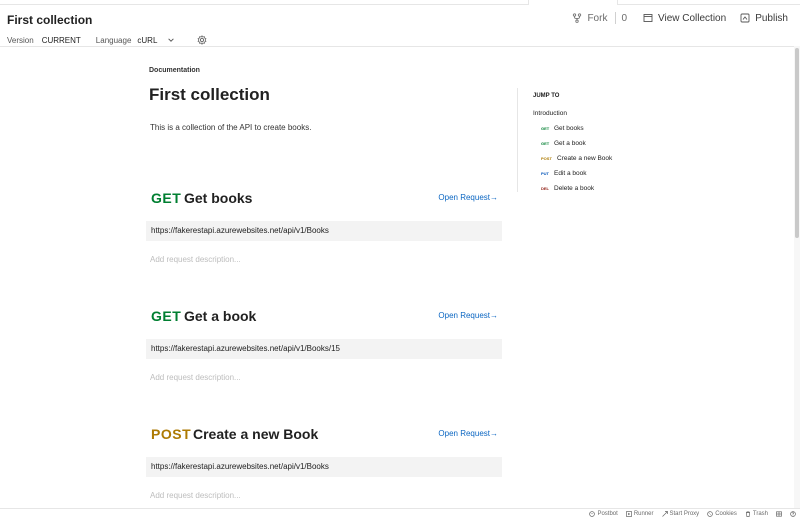  I want to click on jump-item-label: Create a new Book, so click(585, 158).